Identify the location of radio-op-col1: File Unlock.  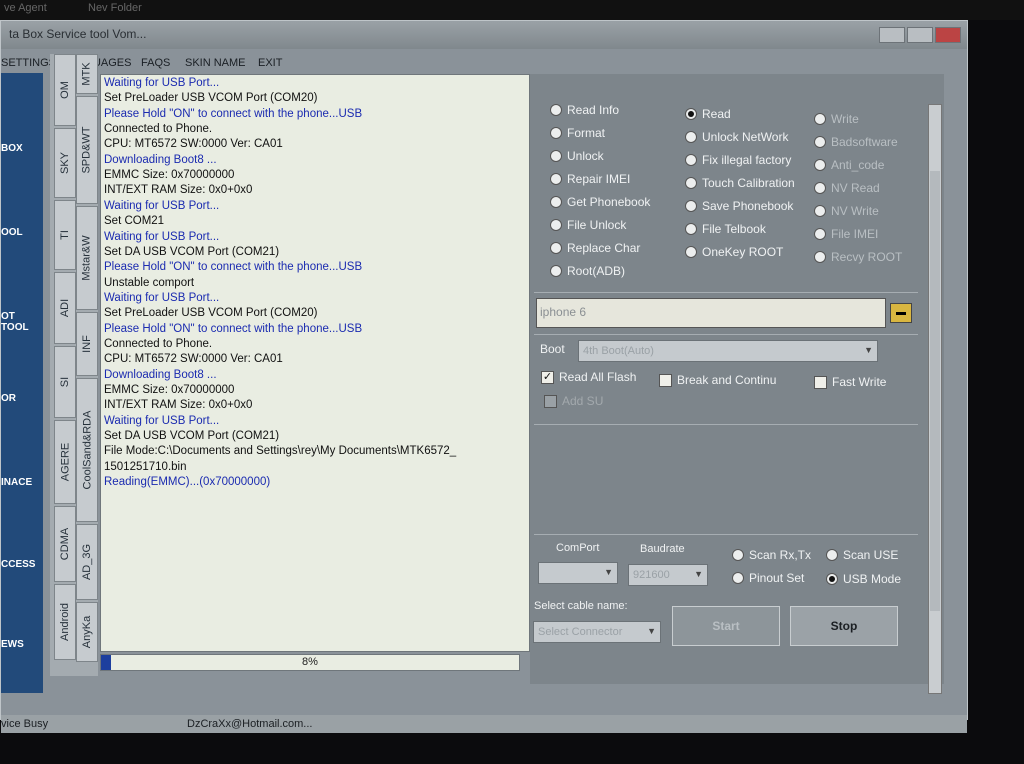
(588, 225).